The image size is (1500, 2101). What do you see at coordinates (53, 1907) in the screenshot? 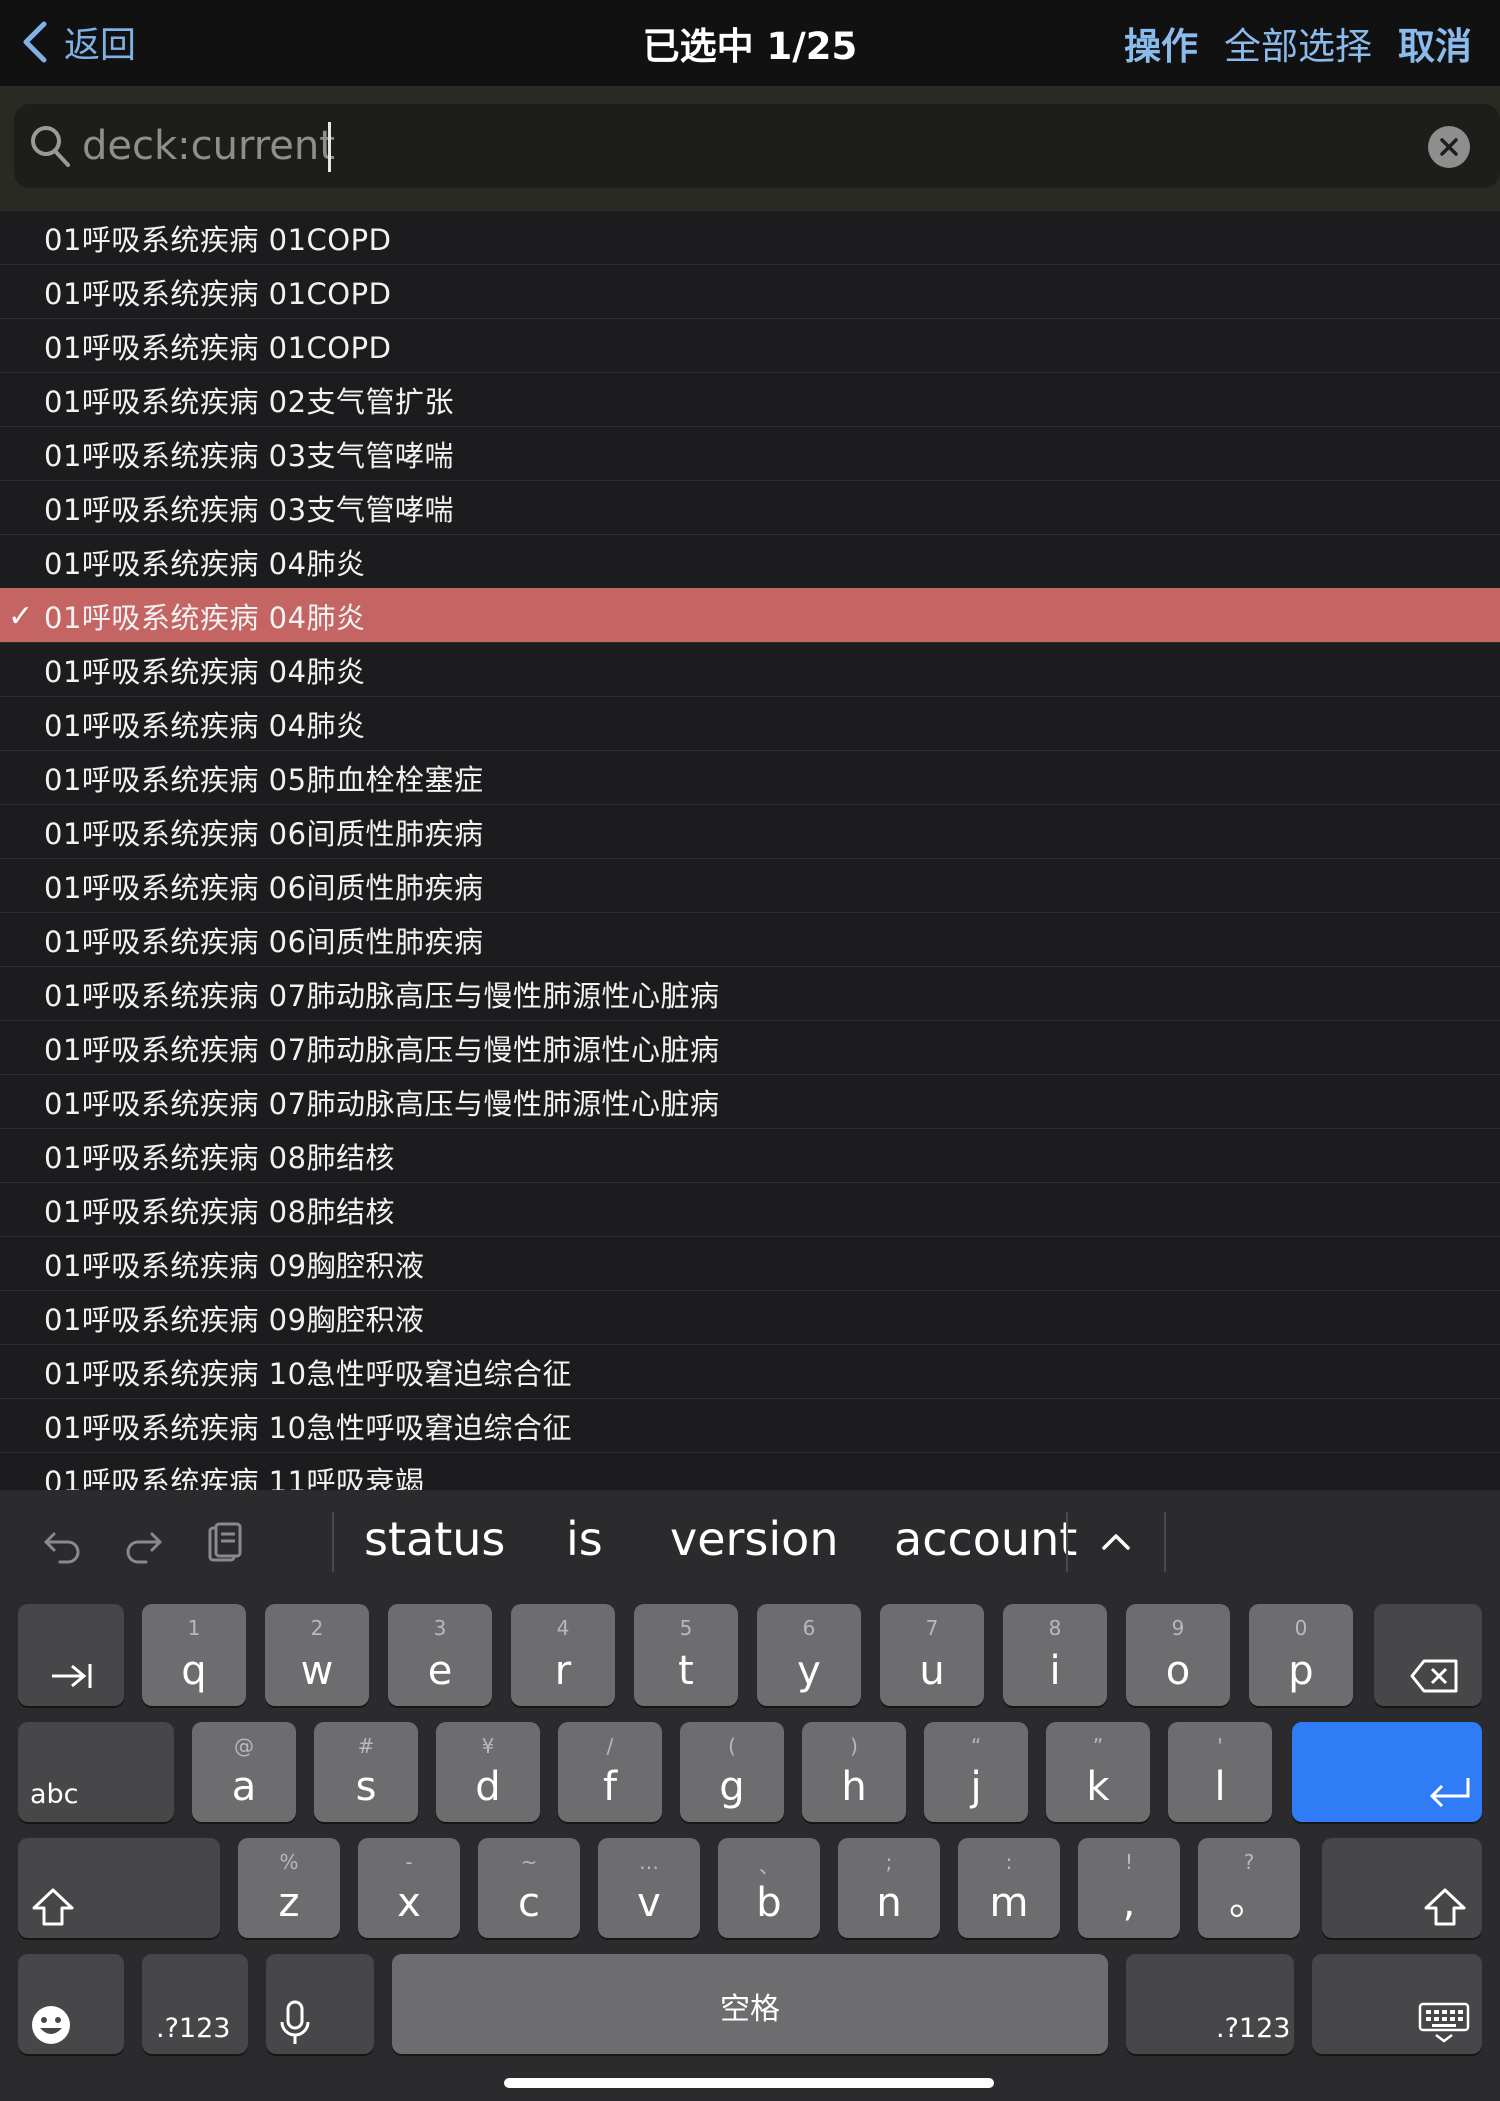
I see `shift-icon` at bounding box center [53, 1907].